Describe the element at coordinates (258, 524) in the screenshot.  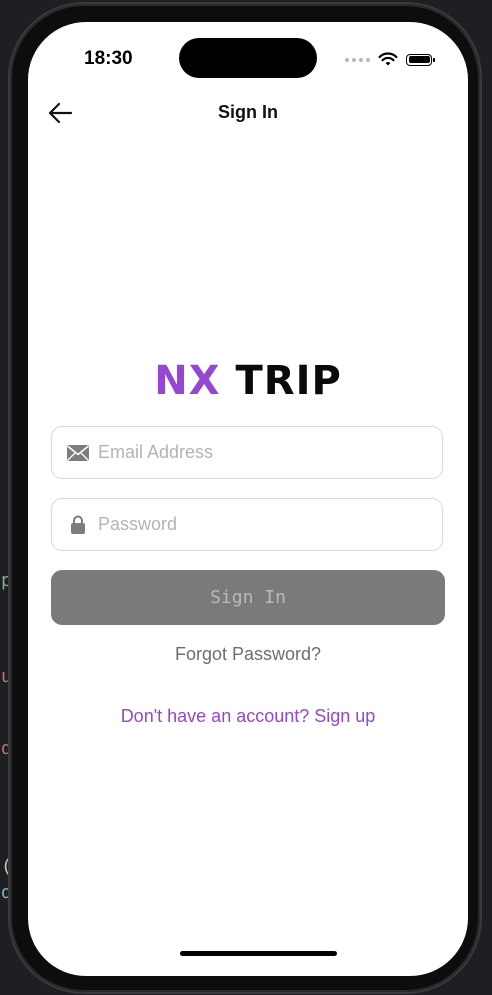
I see `password-input` at that location.